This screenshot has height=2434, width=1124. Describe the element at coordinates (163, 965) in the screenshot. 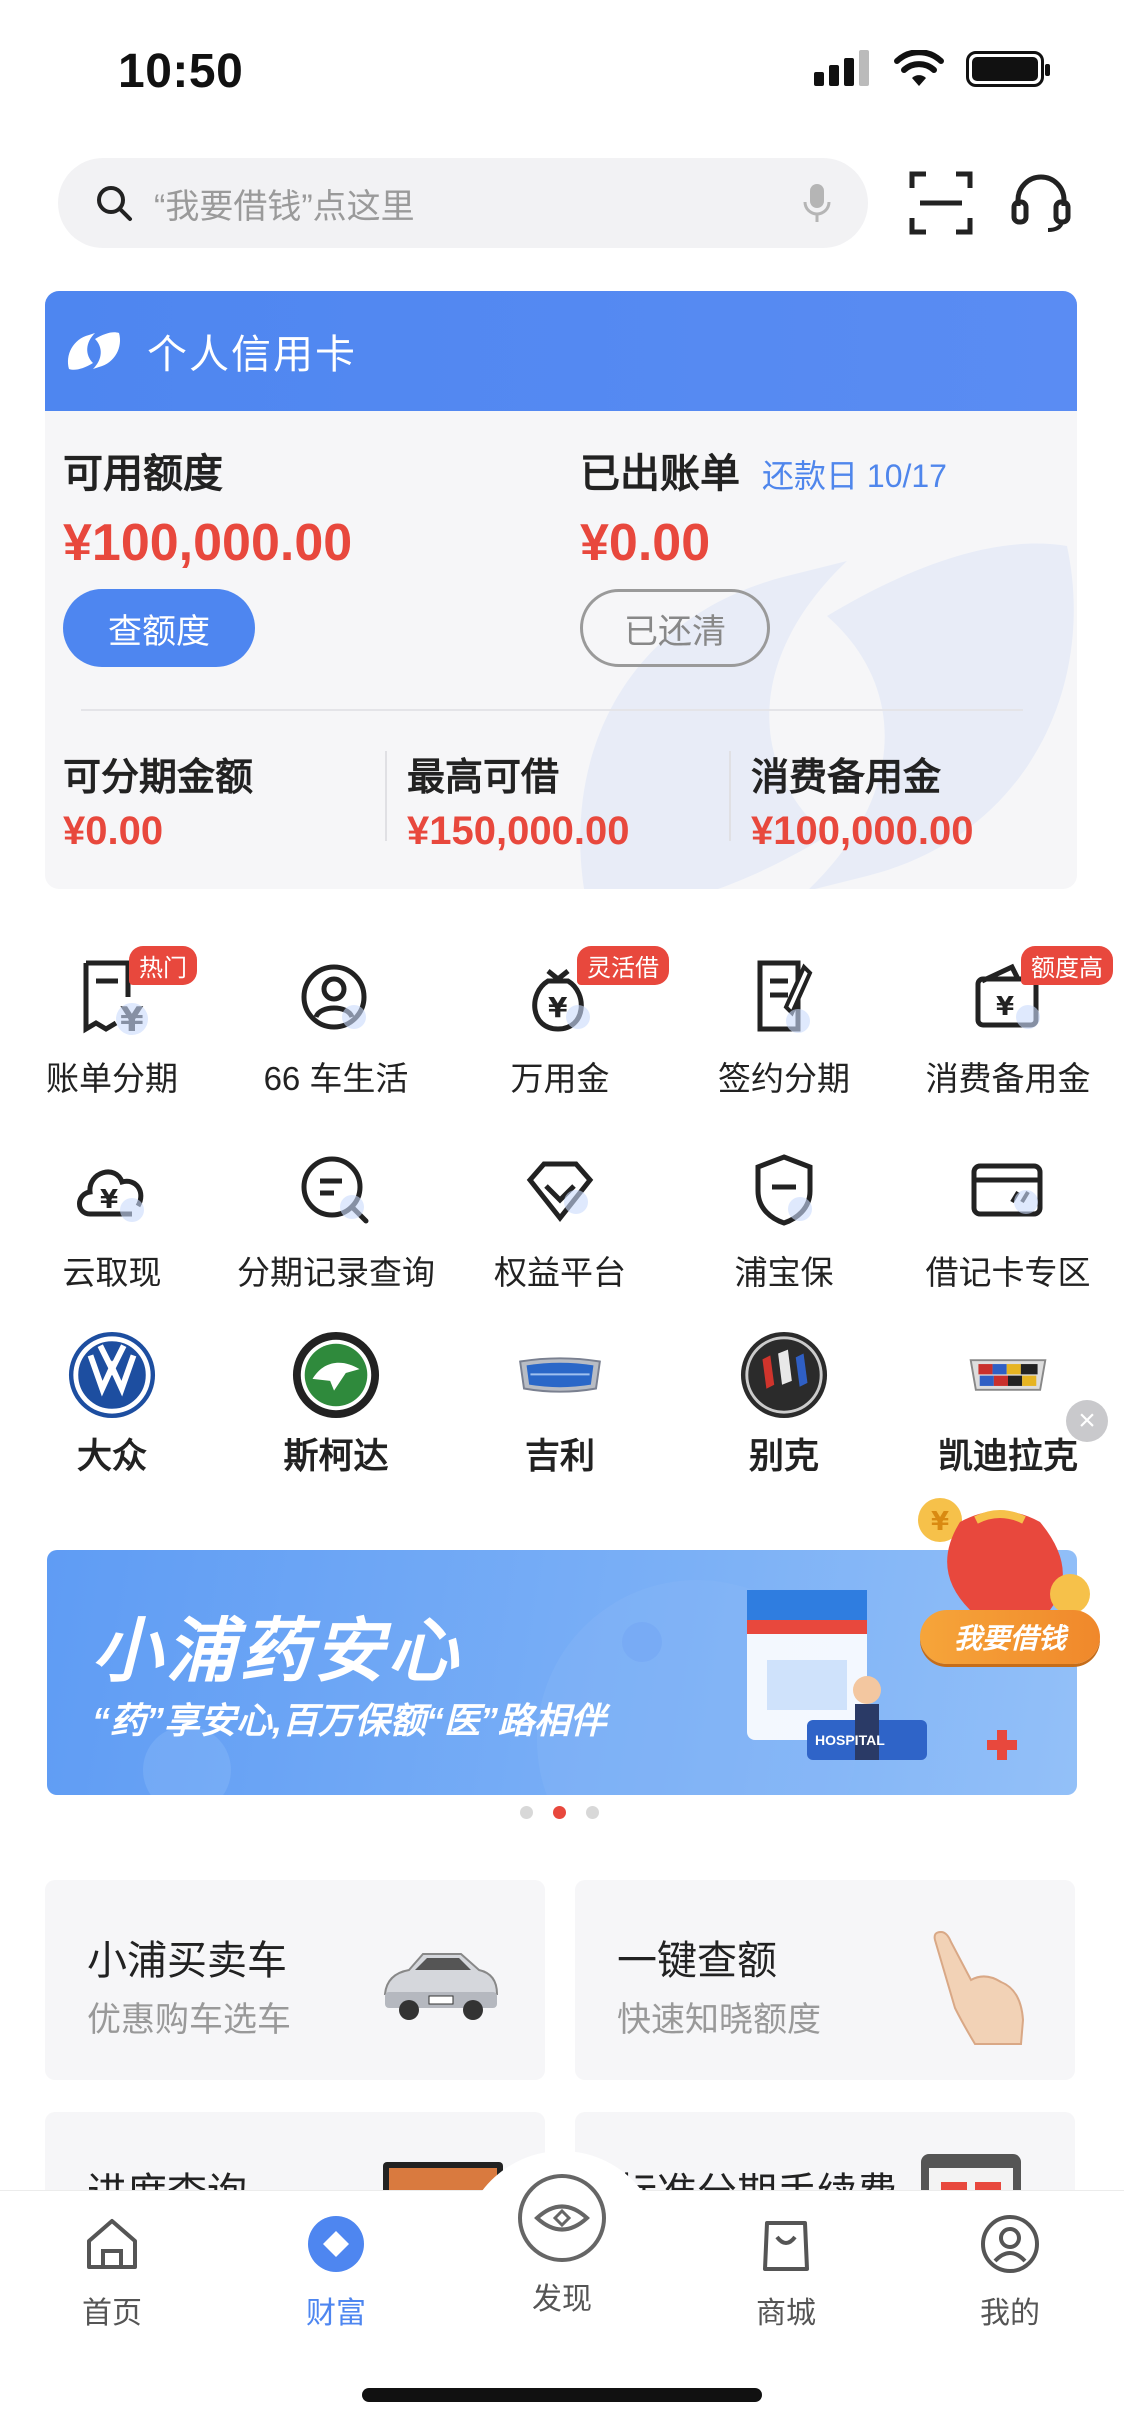

I see `tag-hot: 热门` at that location.